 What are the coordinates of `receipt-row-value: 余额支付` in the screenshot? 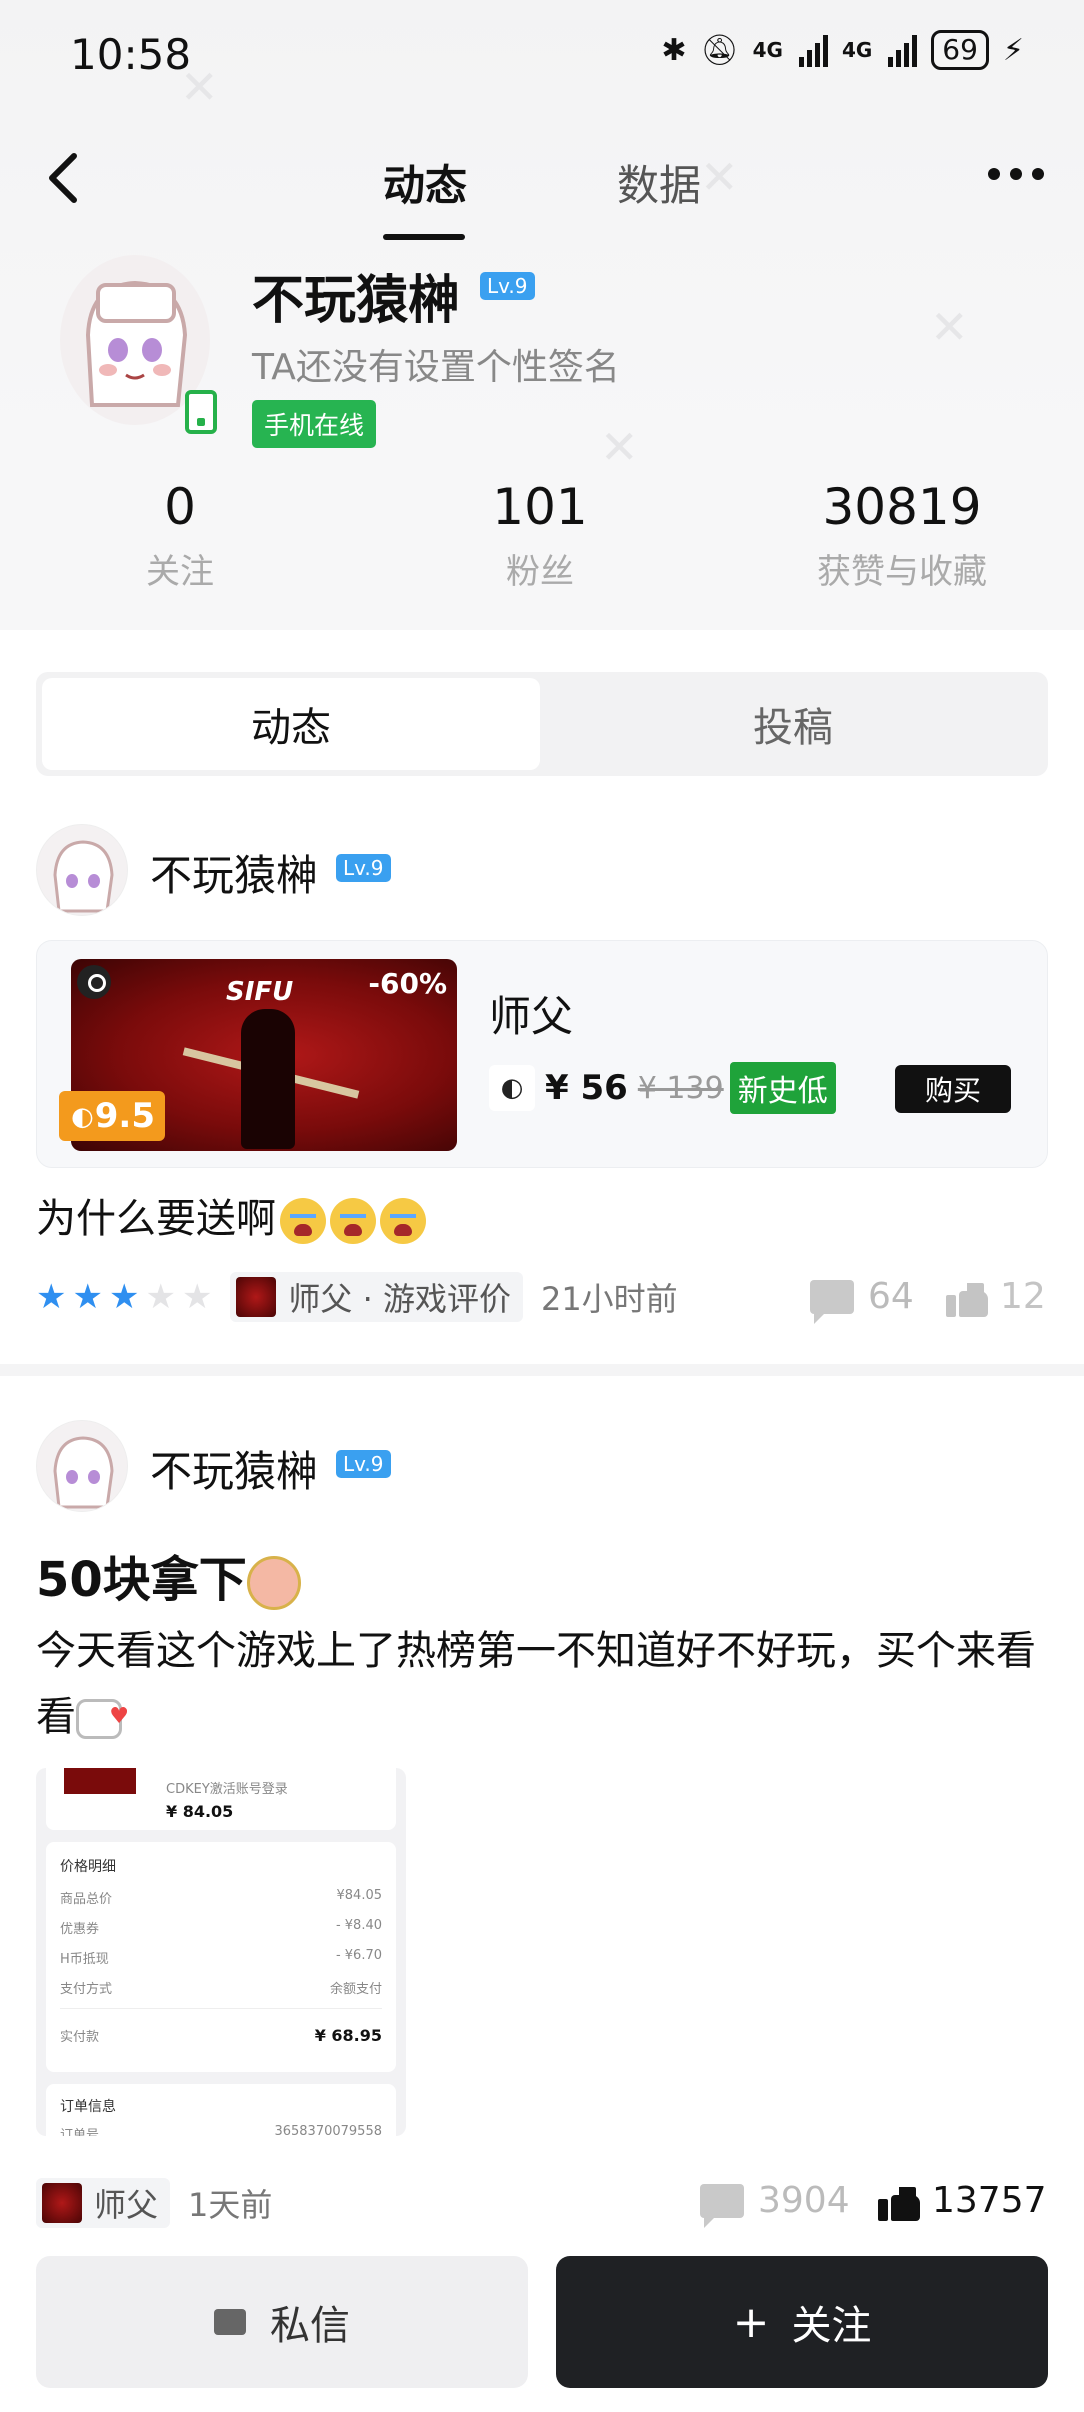 It's located at (355, 1989).